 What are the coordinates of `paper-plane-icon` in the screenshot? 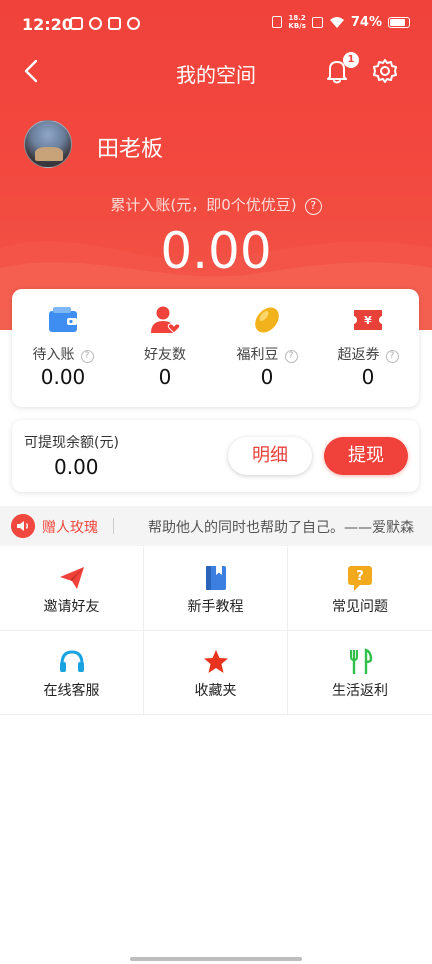 It's located at (71, 578).